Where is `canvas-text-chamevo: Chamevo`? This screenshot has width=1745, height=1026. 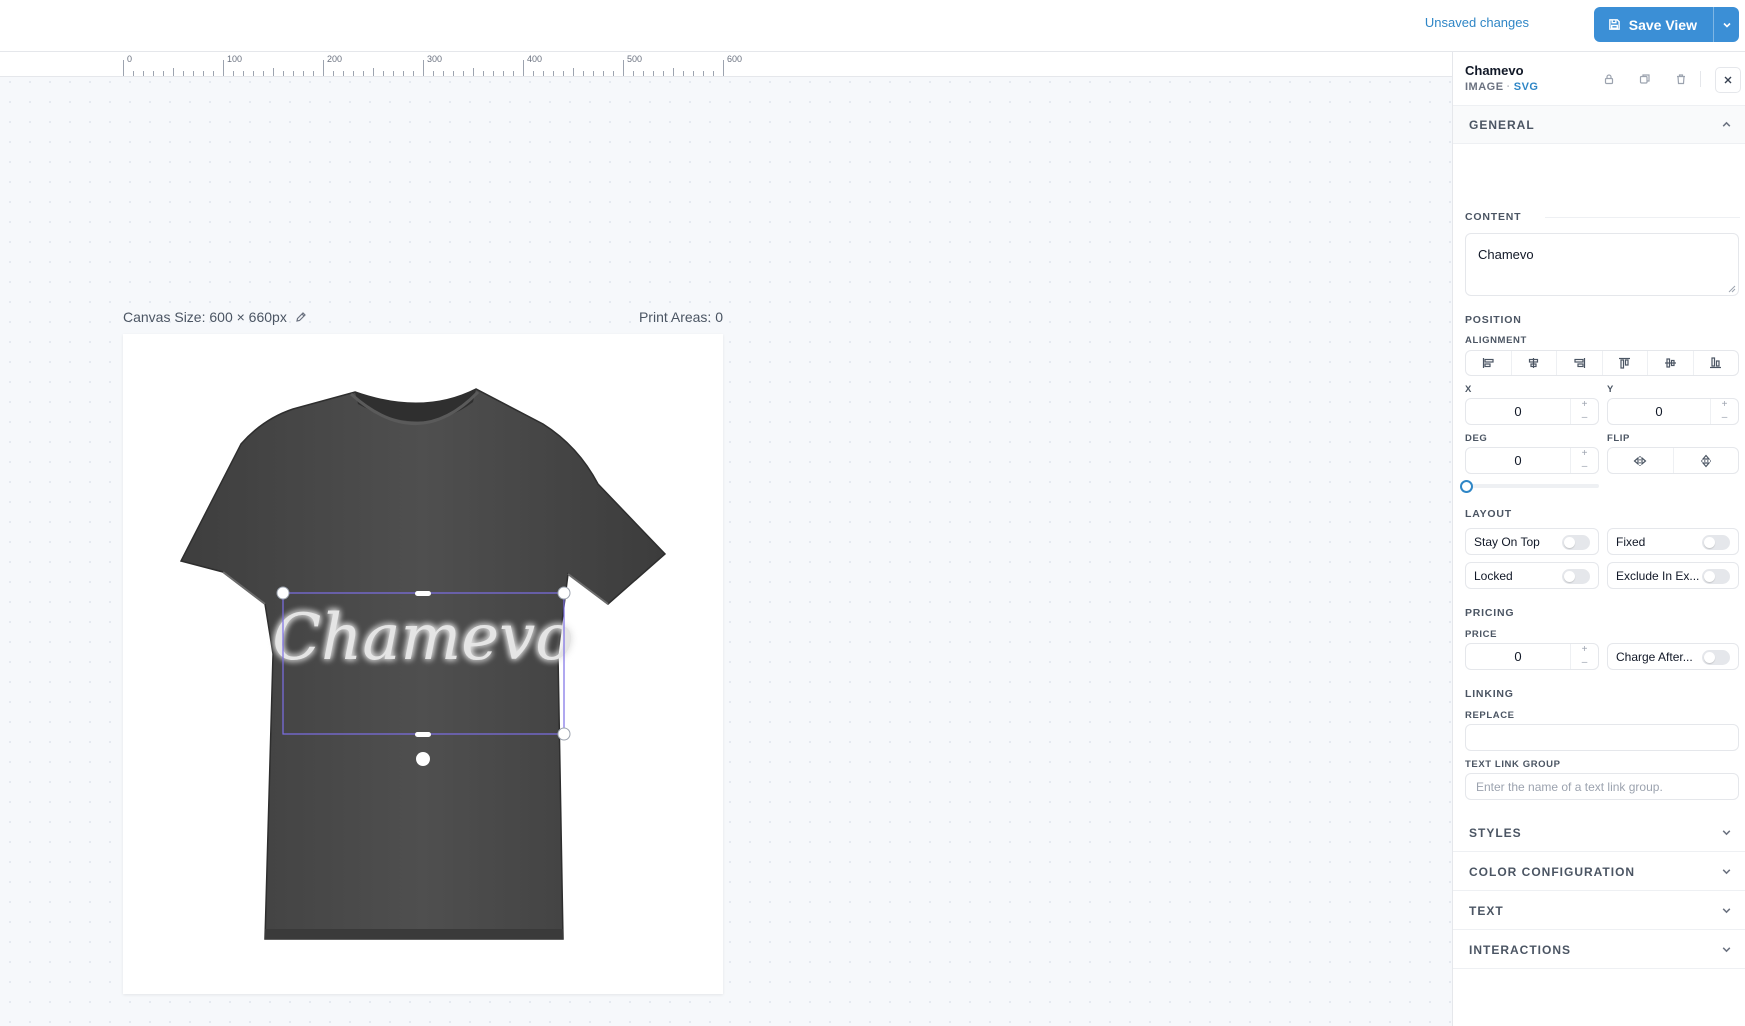
canvas-text-chamevo: Chamevo is located at coordinates (423, 638).